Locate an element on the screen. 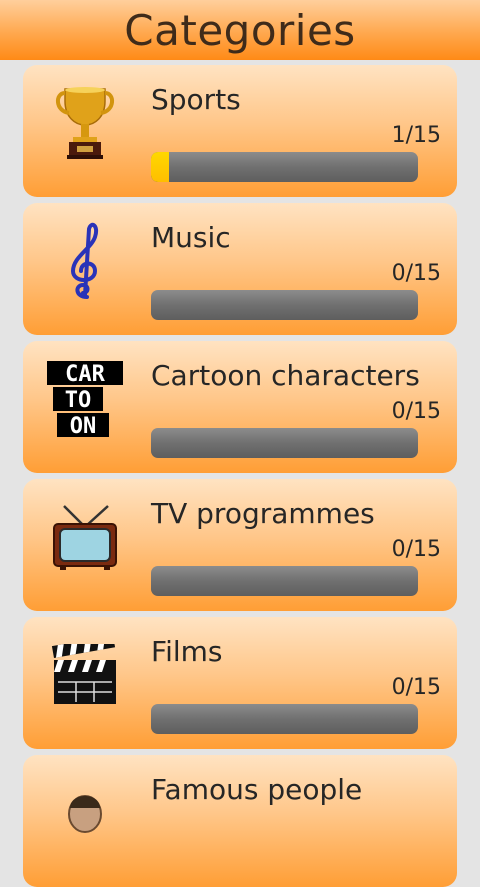 The width and height of the screenshot is (480, 887). progress-count: 1/15 is located at coordinates (416, 135).